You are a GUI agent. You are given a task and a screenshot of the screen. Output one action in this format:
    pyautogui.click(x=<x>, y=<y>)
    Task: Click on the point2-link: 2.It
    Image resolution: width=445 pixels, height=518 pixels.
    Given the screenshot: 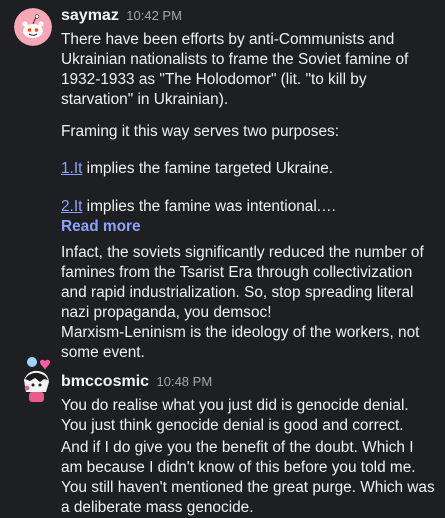 What is the action you would take?
    pyautogui.click(x=71, y=206)
    